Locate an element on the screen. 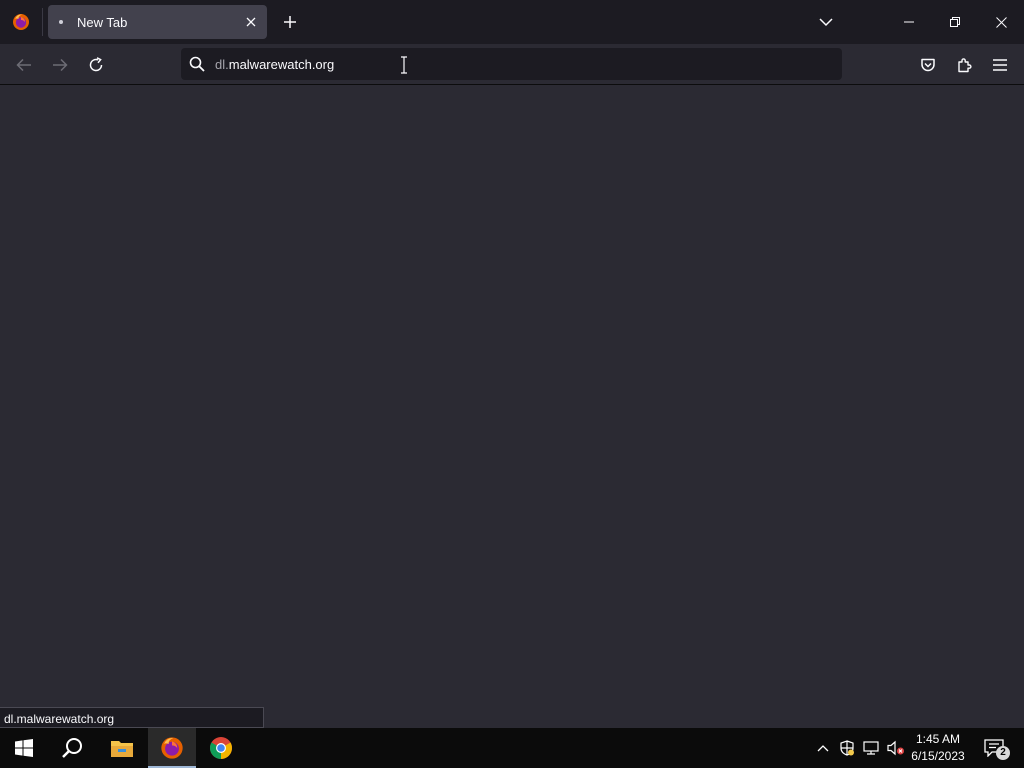 The height and width of the screenshot is (768, 1024). reload-icon is located at coordinates (96, 64).